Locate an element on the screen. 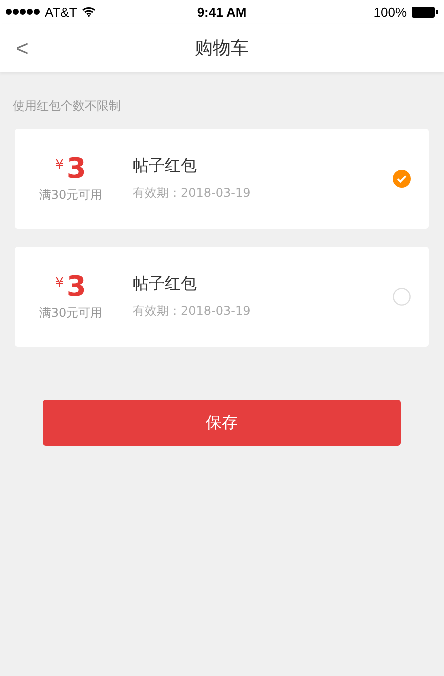 The height and width of the screenshot is (676, 444). signal-icon is located at coordinates (23, 12).